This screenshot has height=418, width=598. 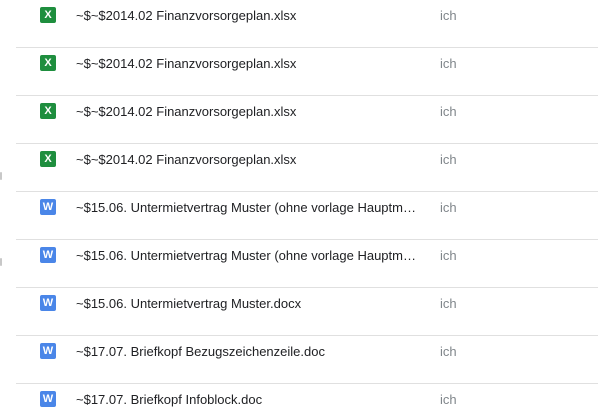 What do you see at coordinates (2, 209) in the screenshot?
I see `left-edge-marks` at bounding box center [2, 209].